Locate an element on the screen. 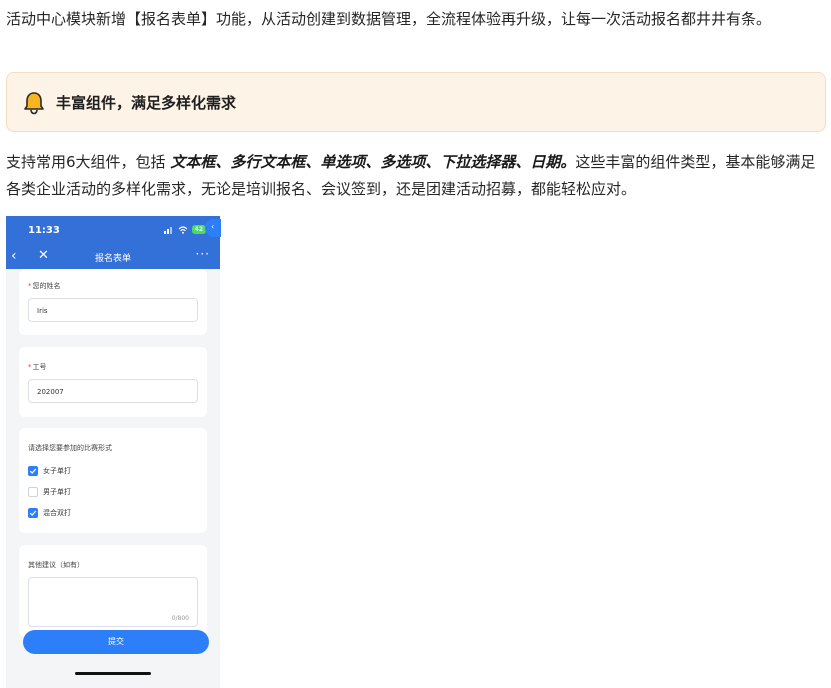  option-label: 女子单打 is located at coordinates (57, 471).